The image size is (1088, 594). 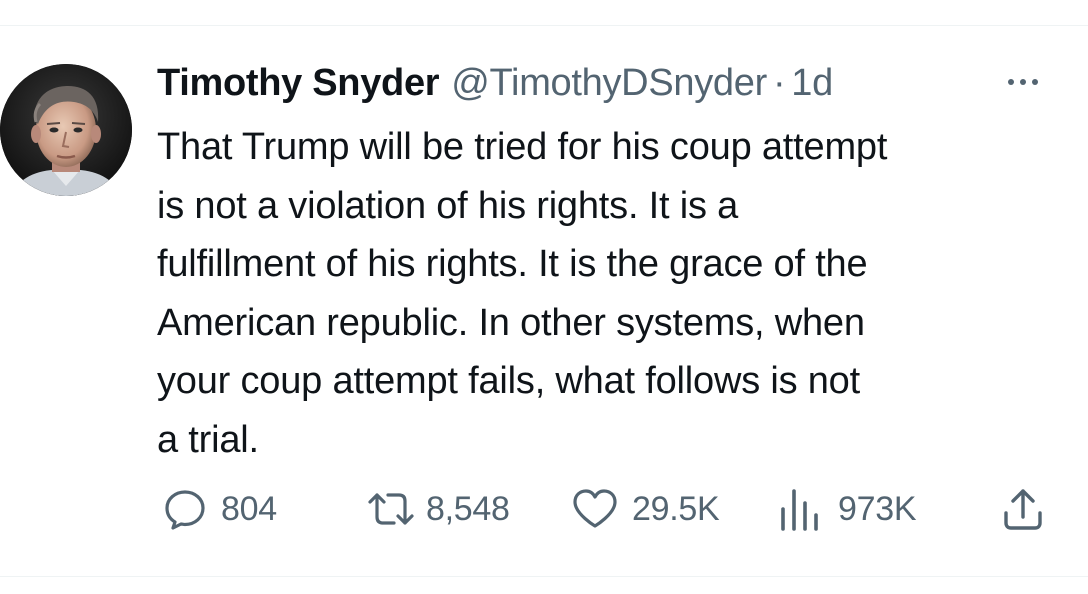 I want to click on views-chart-icon, so click(x=799, y=510).